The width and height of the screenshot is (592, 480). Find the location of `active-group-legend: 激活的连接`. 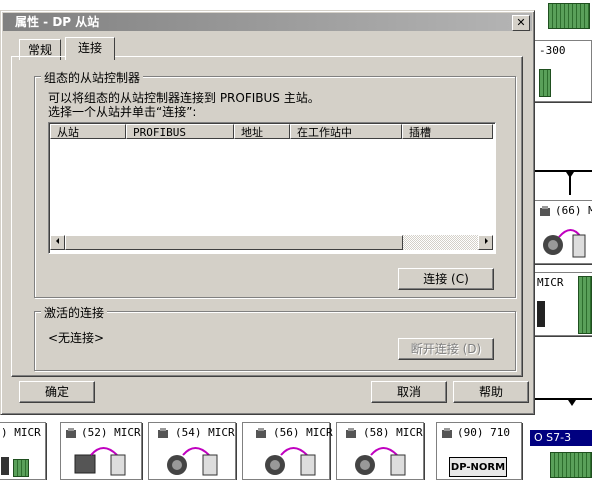

active-group-legend: 激活的连接 is located at coordinates (74, 312).